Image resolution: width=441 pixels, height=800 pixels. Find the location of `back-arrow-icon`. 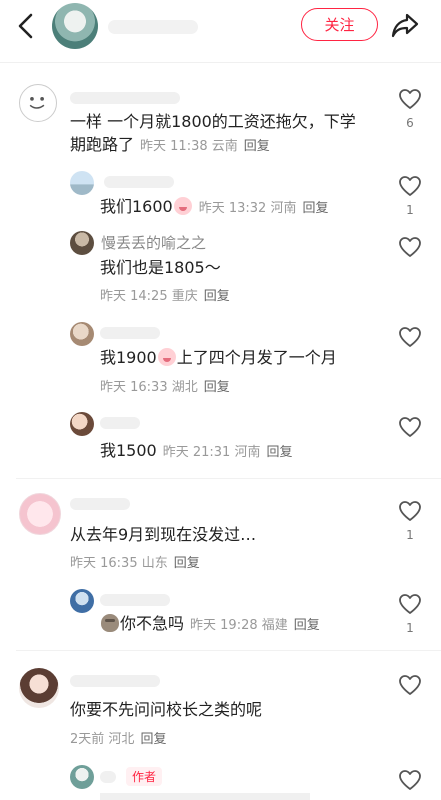

back-arrow-icon is located at coordinates (26, 26).